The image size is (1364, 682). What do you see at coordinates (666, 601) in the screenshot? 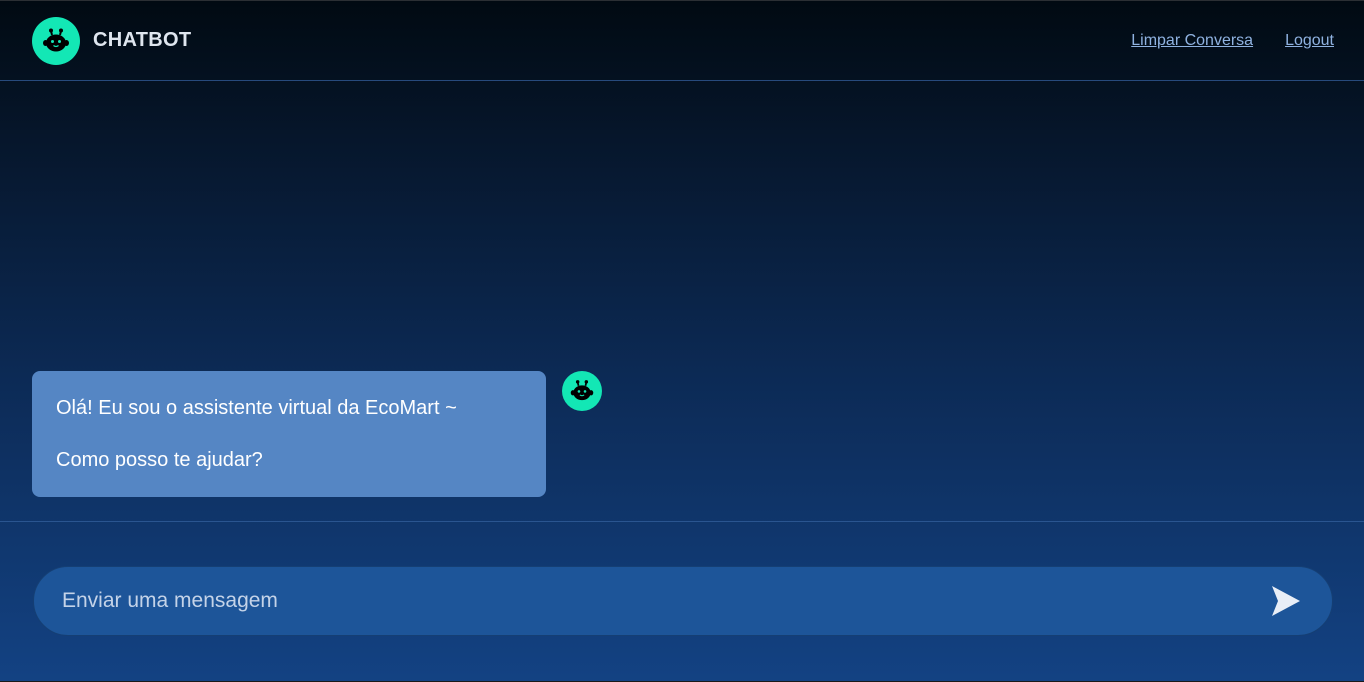
I see `message-input` at bounding box center [666, 601].